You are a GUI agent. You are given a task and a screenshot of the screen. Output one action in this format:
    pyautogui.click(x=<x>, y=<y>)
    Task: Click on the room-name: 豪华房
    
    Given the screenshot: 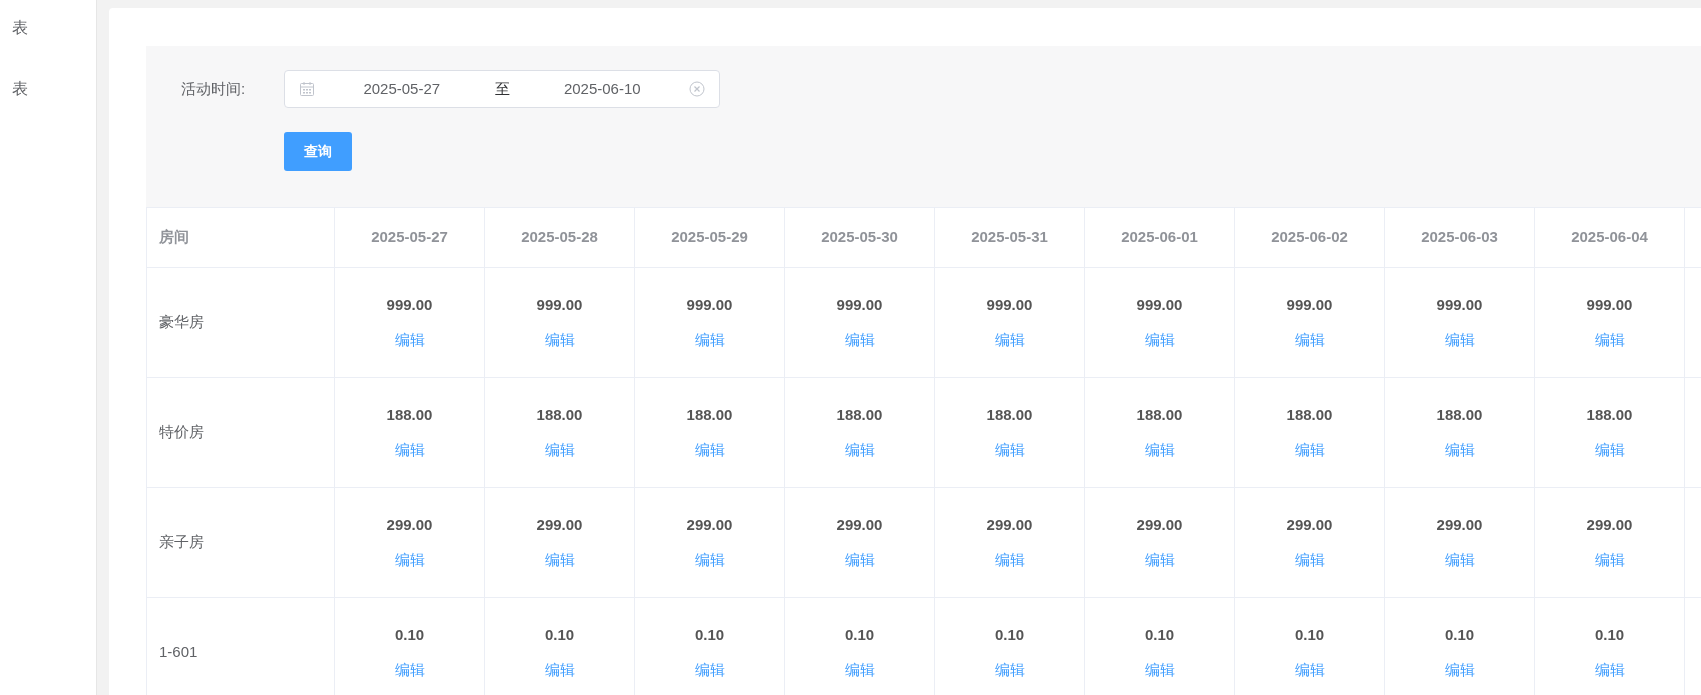 What is the action you would take?
    pyautogui.click(x=181, y=322)
    